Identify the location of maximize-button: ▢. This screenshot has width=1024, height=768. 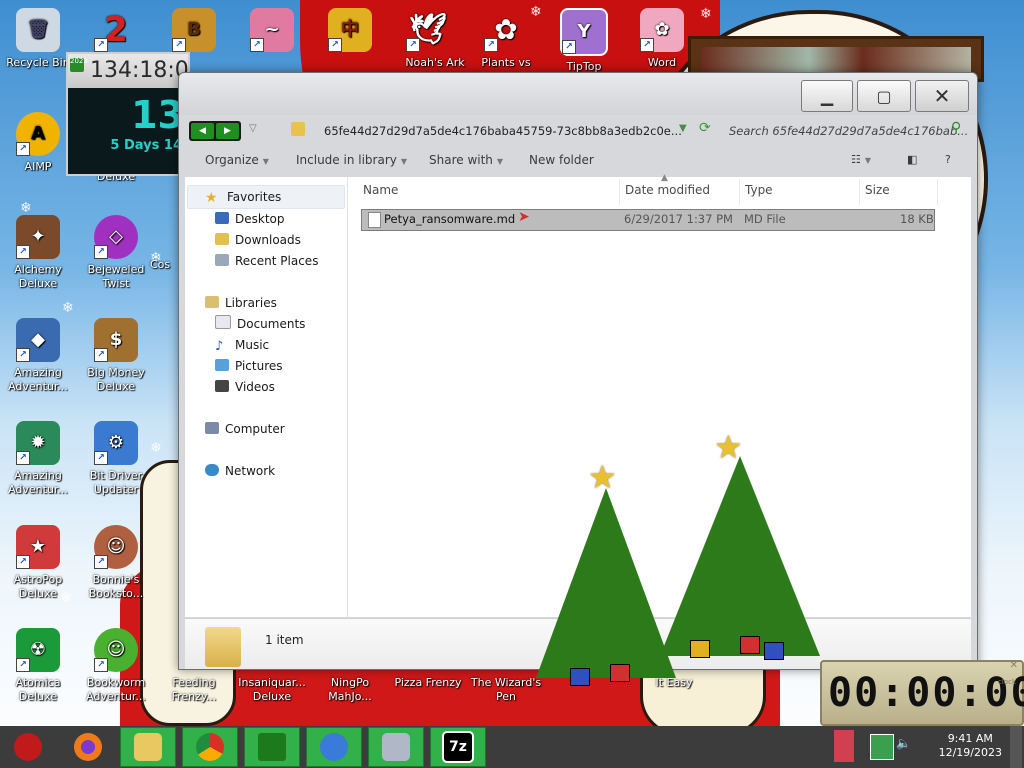
(884, 96).